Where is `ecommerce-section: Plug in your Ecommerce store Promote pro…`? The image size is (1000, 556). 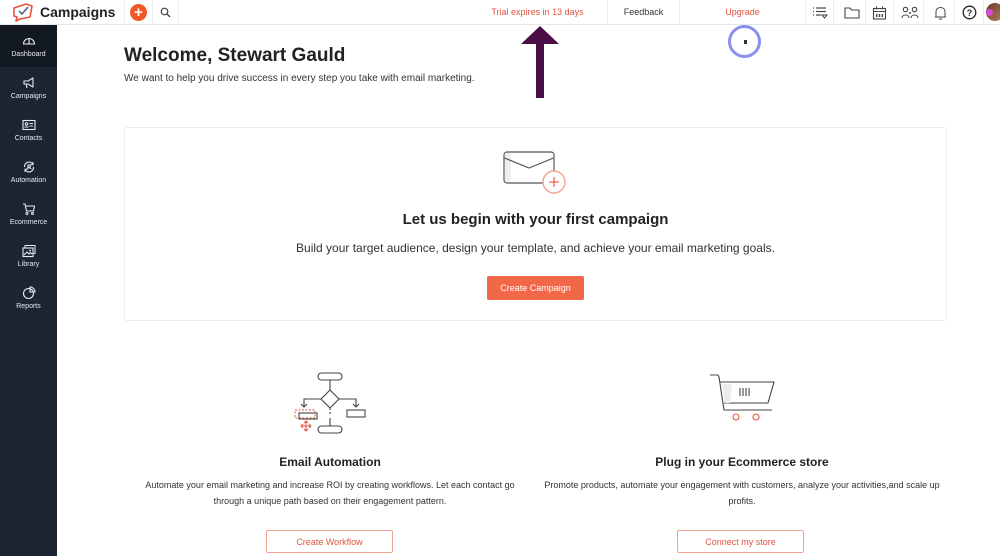
ecommerce-section: Plug in your Ecommerce store Promote pro… is located at coordinates (742, 438).